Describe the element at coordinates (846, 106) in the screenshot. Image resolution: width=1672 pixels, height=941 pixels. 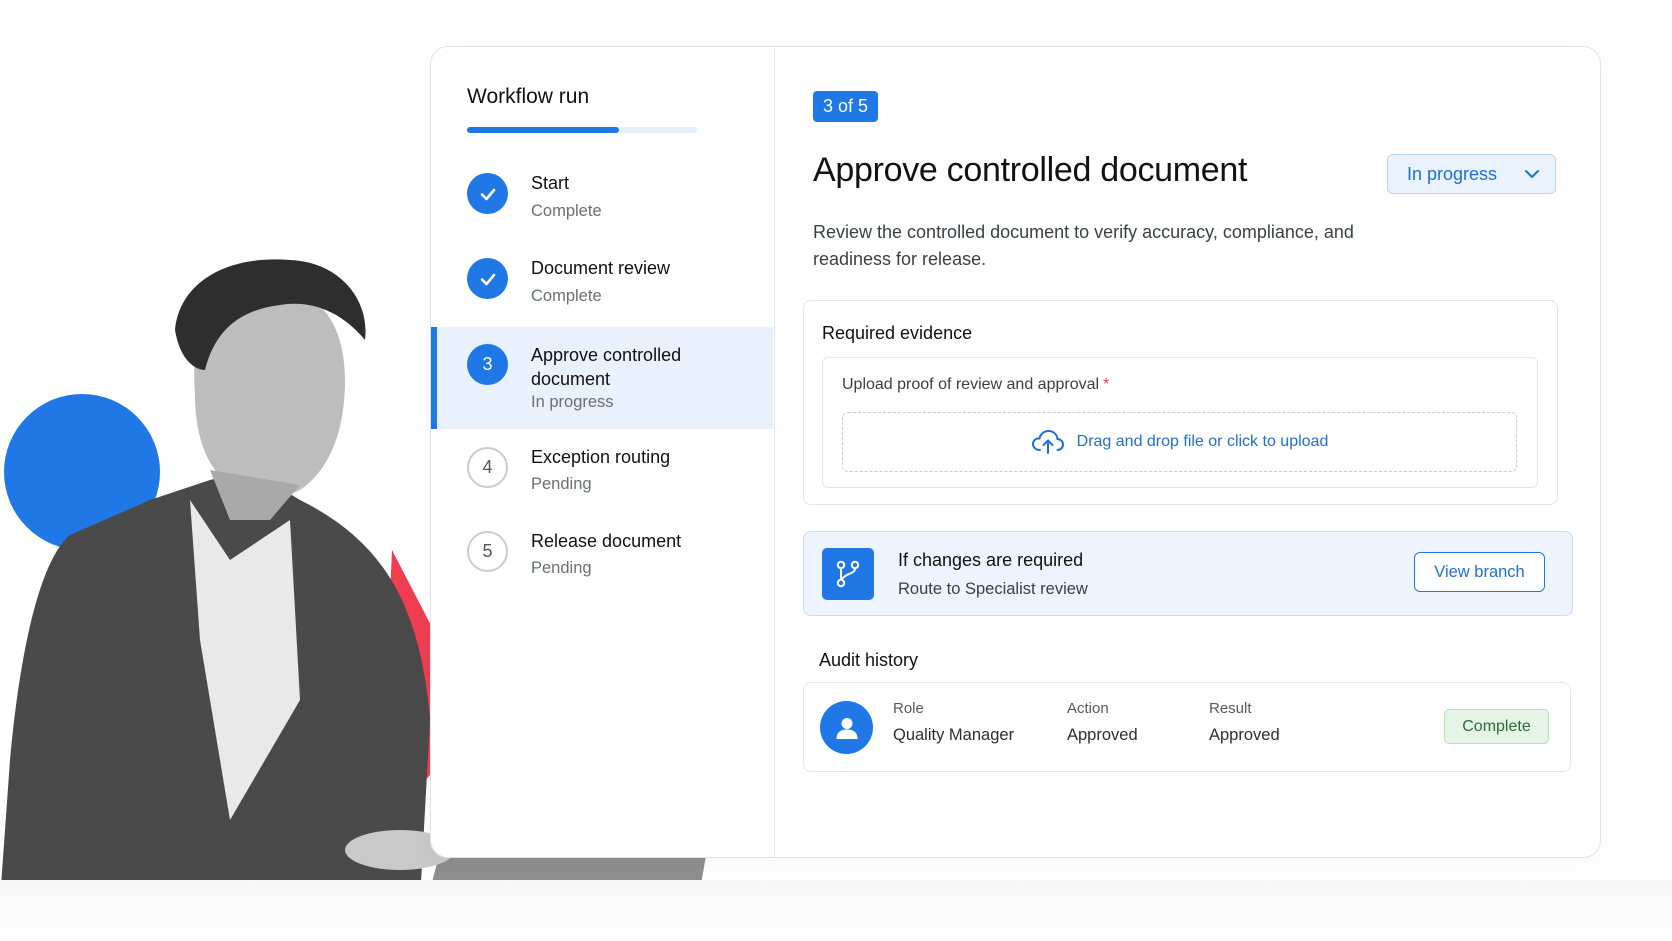
I see `step-count-badge: 3 of 5` at that location.